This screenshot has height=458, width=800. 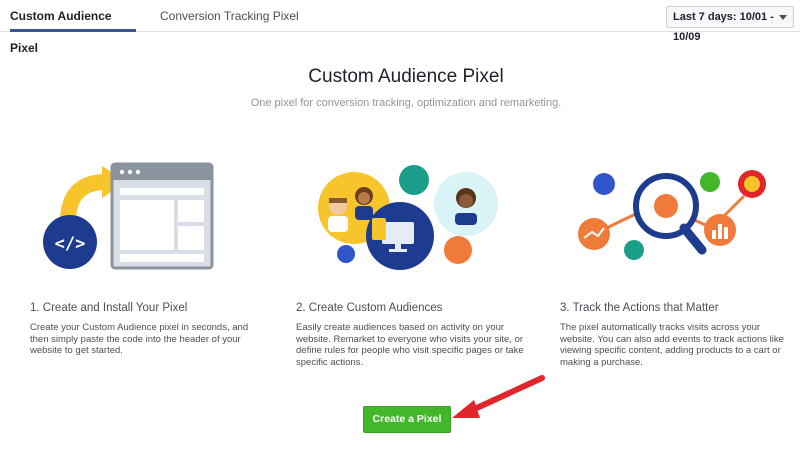 I want to click on tab-conversion-tracking-pixel: Conversion Tracking Pixel, so click(x=230, y=16).